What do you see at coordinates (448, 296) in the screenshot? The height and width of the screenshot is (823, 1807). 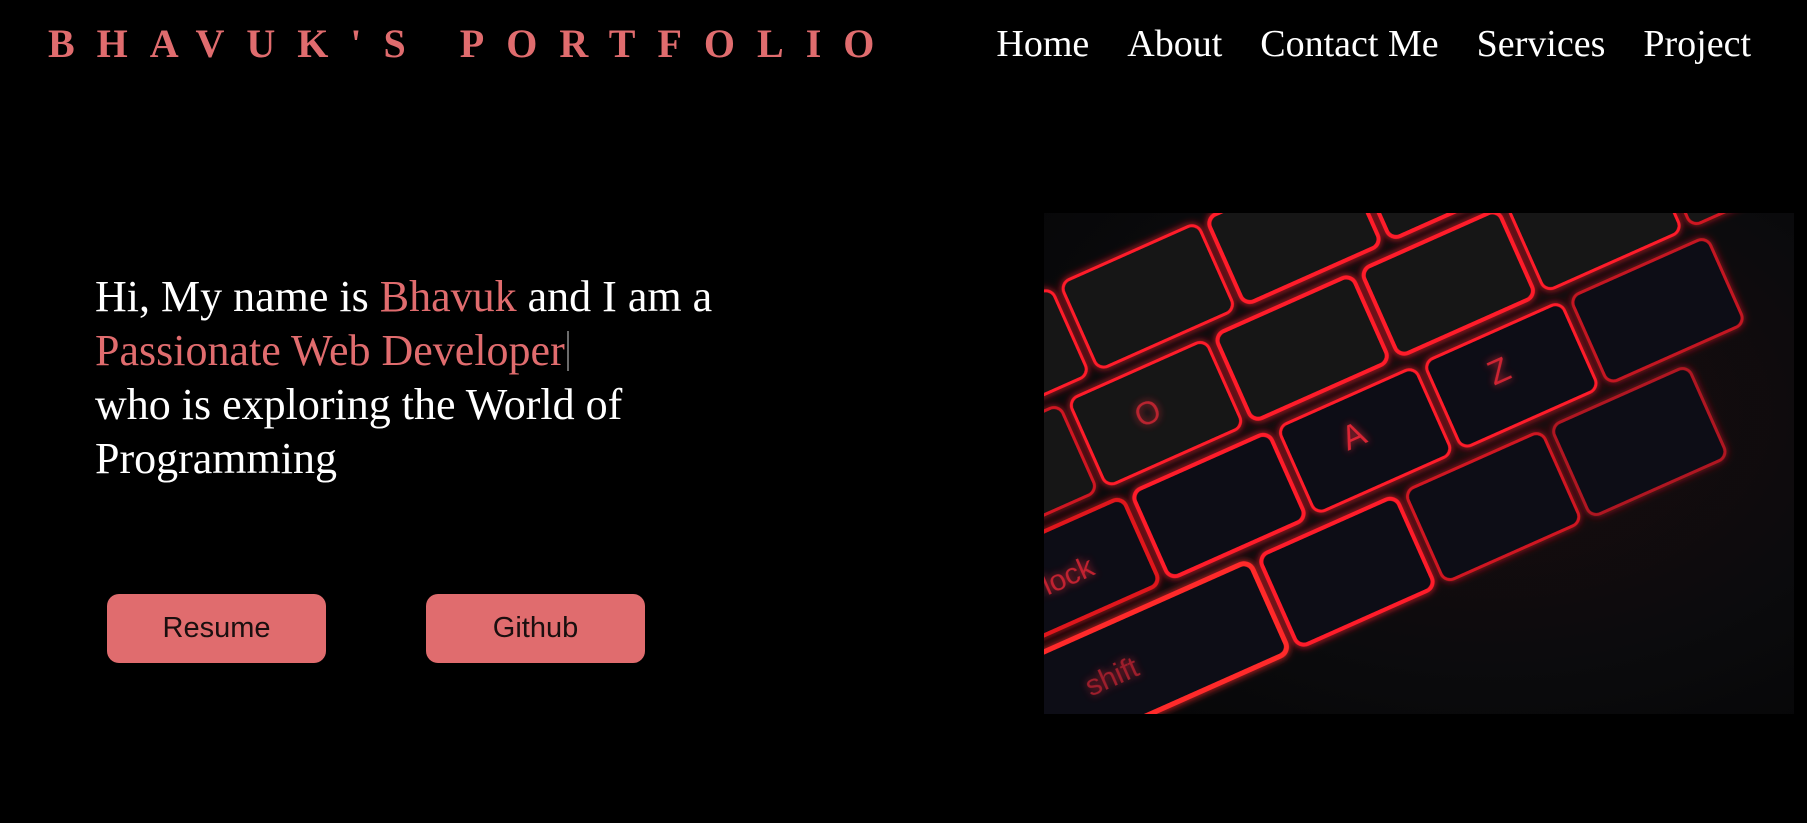 I see `hero-name: Bhavuk` at bounding box center [448, 296].